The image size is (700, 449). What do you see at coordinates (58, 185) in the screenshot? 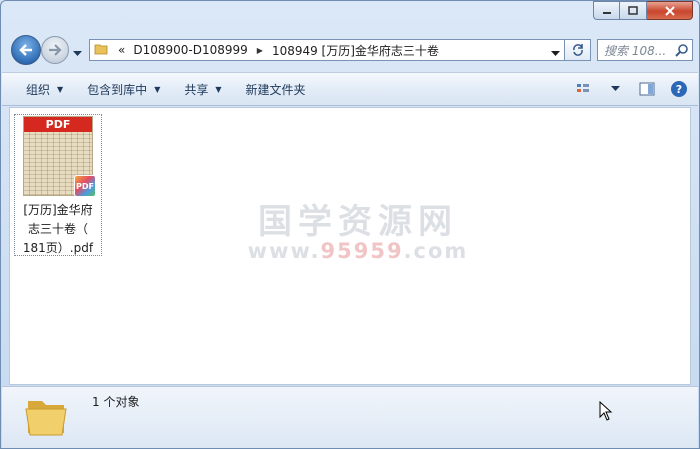
I see `pdf-file-item: PDF PDF [万历]金华府 志三十卷（ 181页）.pdf` at bounding box center [58, 185].